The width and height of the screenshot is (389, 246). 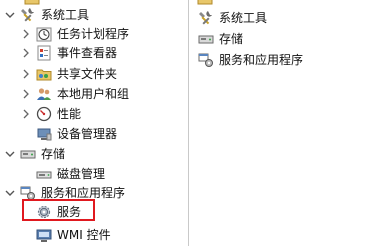 I want to click on list-item-services-and-applications: 服务和应用程序, so click(x=250, y=60).